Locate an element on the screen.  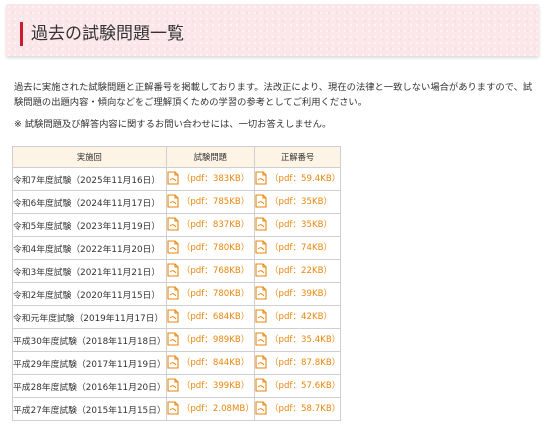
file-size-label: （pdf：837KB） is located at coordinates (215, 224).